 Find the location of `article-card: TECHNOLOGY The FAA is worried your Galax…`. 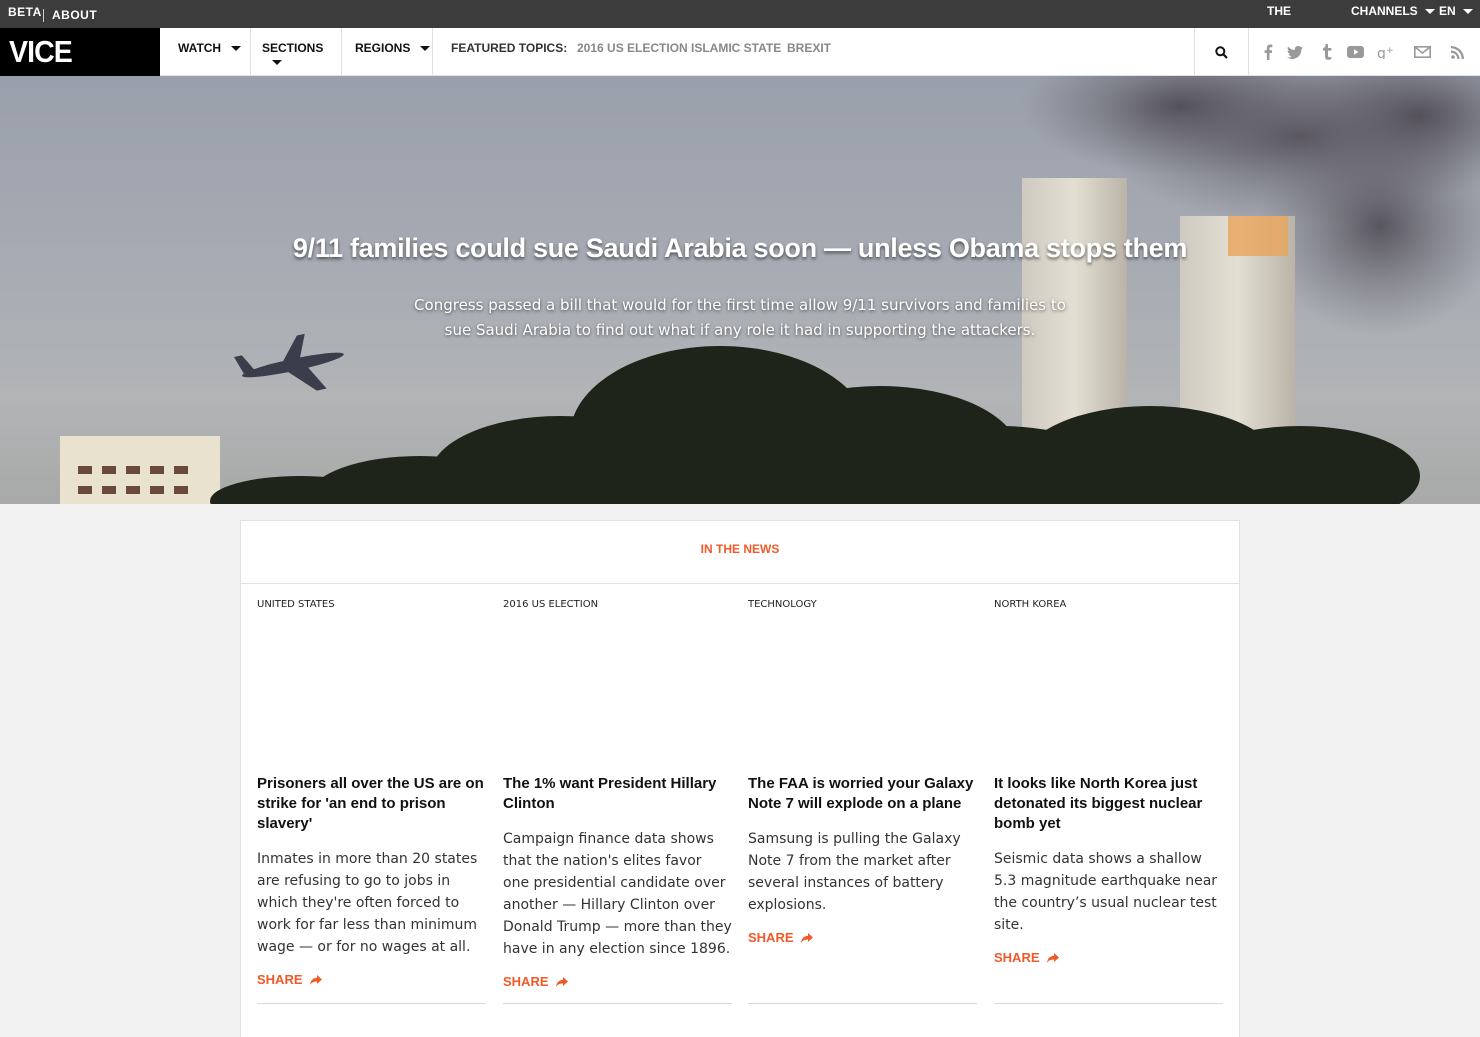

article-card: TECHNOLOGY The FAA is worried your Galax… is located at coordinates (862, 772).